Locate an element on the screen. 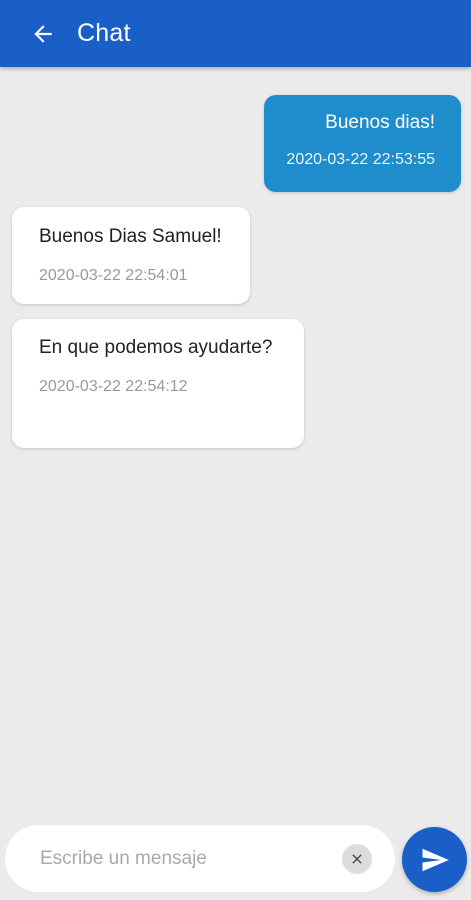 The image size is (471, 900). arrow-left-icon is located at coordinates (43, 33).